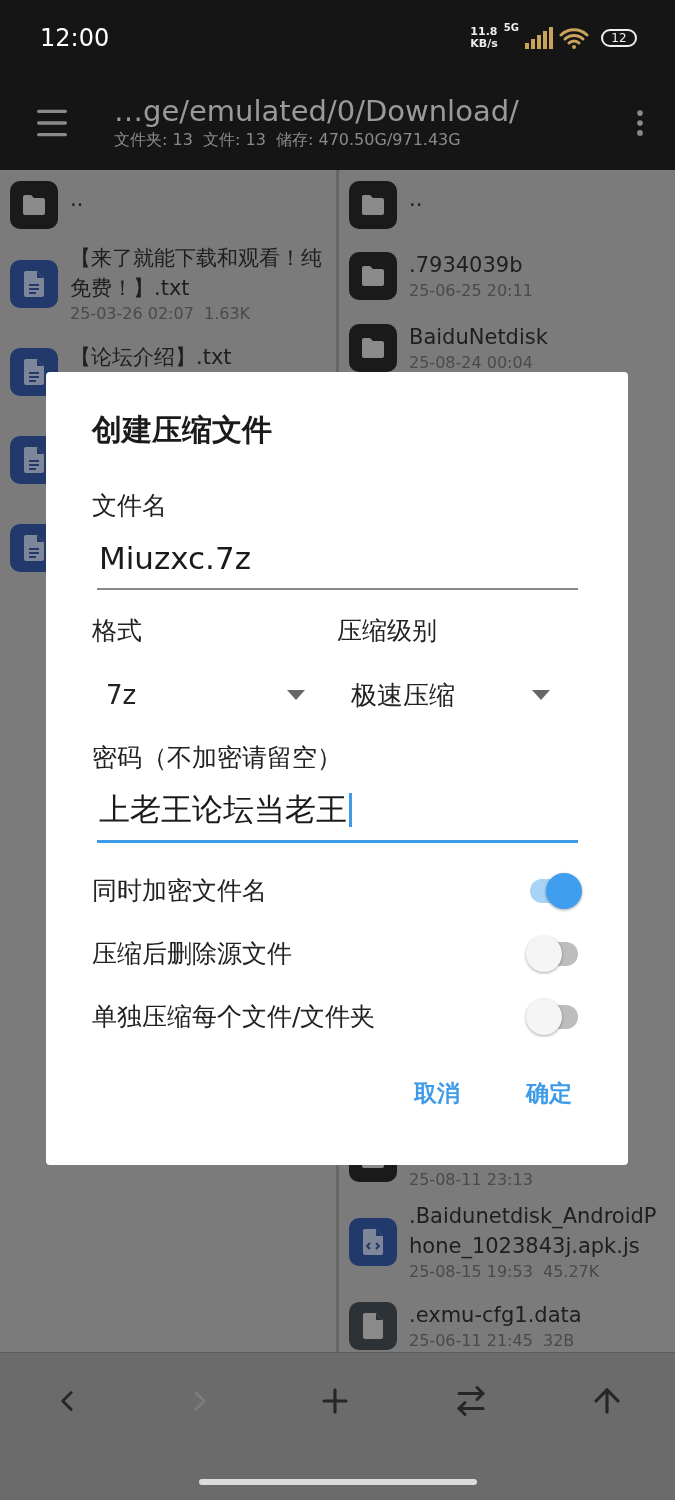 This screenshot has width=675, height=1500. I want to click on option-label: 单独压缩每个文件/文件夹, so click(234, 1017).